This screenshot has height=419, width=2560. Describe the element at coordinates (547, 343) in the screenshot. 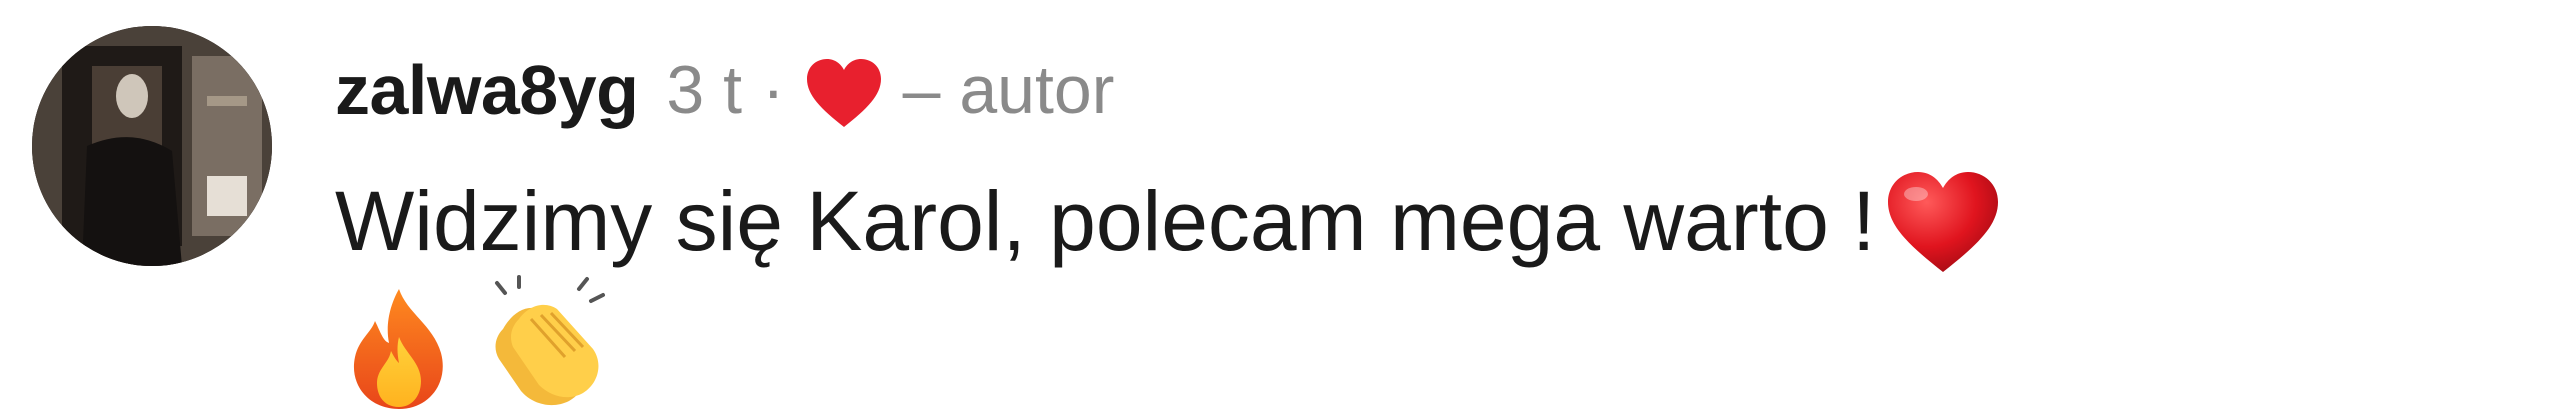

I see `clapping-hands-emoji` at that location.